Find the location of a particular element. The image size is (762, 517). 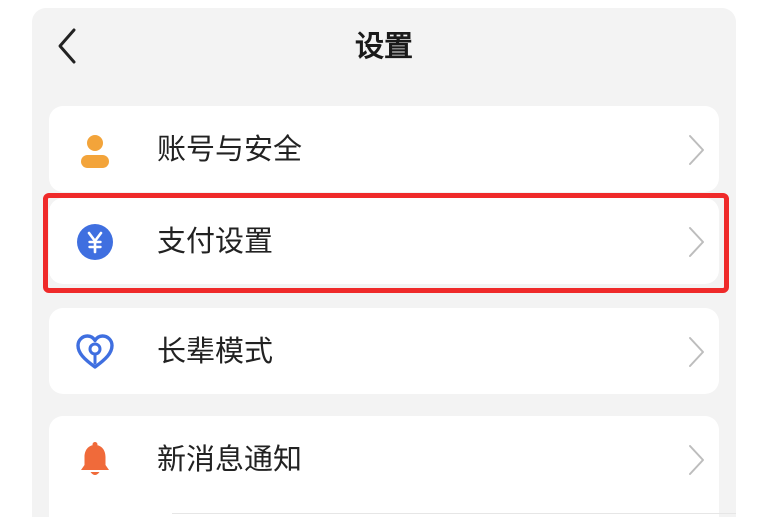

settings-card-elder-mode: 长辈模式 is located at coordinates (384, 351).